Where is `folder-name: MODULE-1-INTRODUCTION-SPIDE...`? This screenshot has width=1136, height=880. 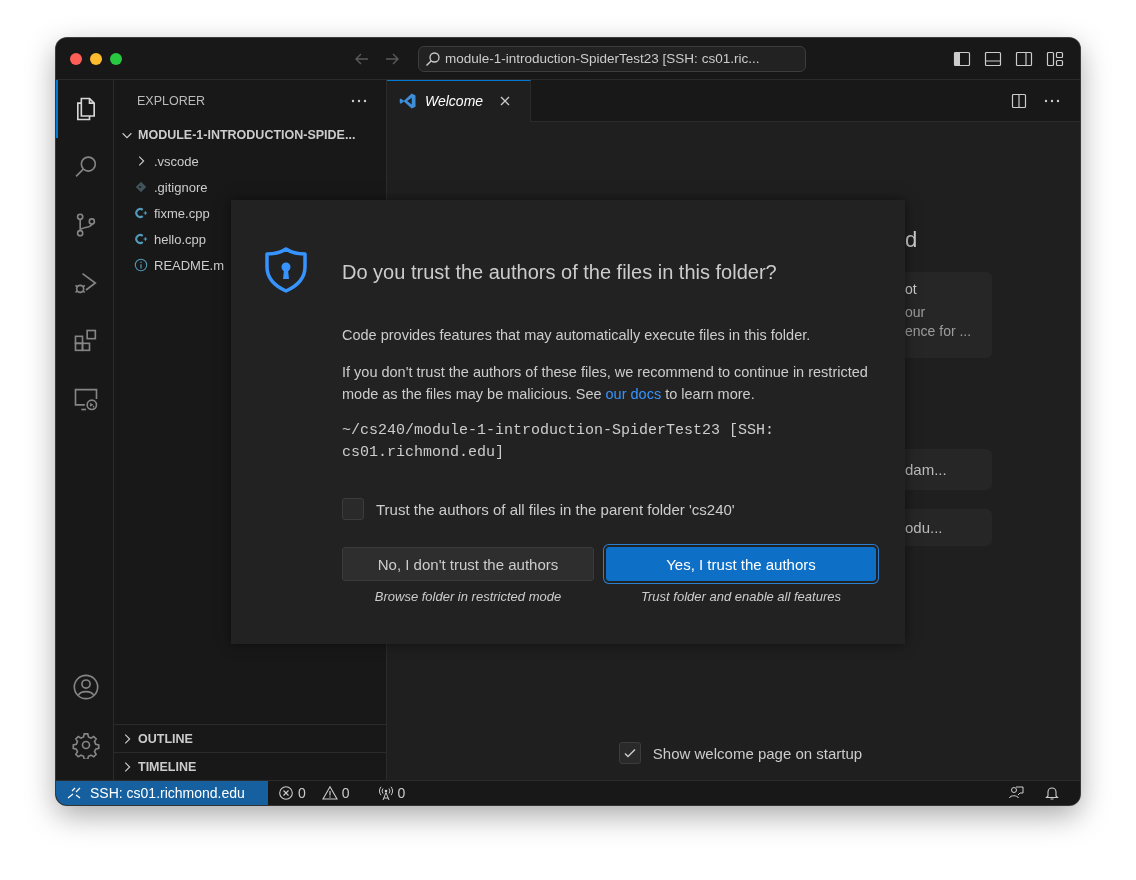 folder-name: MODULE-1-INTRODUCTION-SPIDE... is located at coordinates (247, 135).